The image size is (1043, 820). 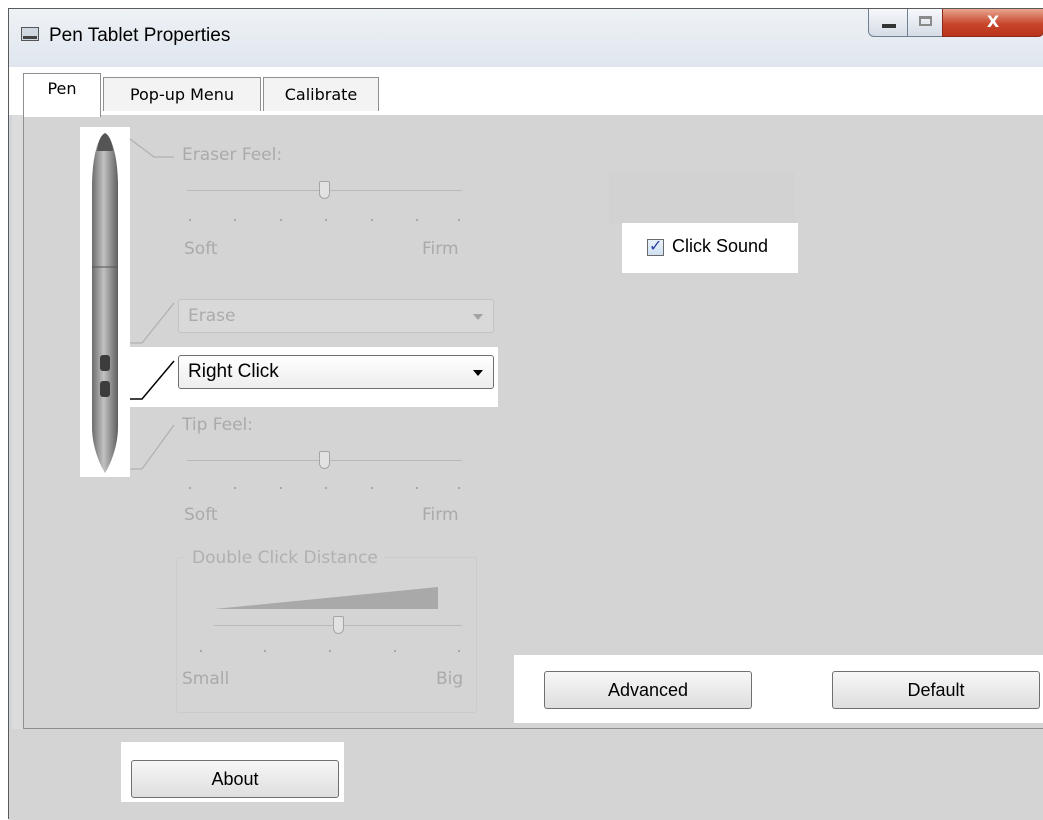 What do you see at coordinates (201, 515) in the screenshot?
I see `tip-feel-min-label: Soft` at bounding box center [201, 515].